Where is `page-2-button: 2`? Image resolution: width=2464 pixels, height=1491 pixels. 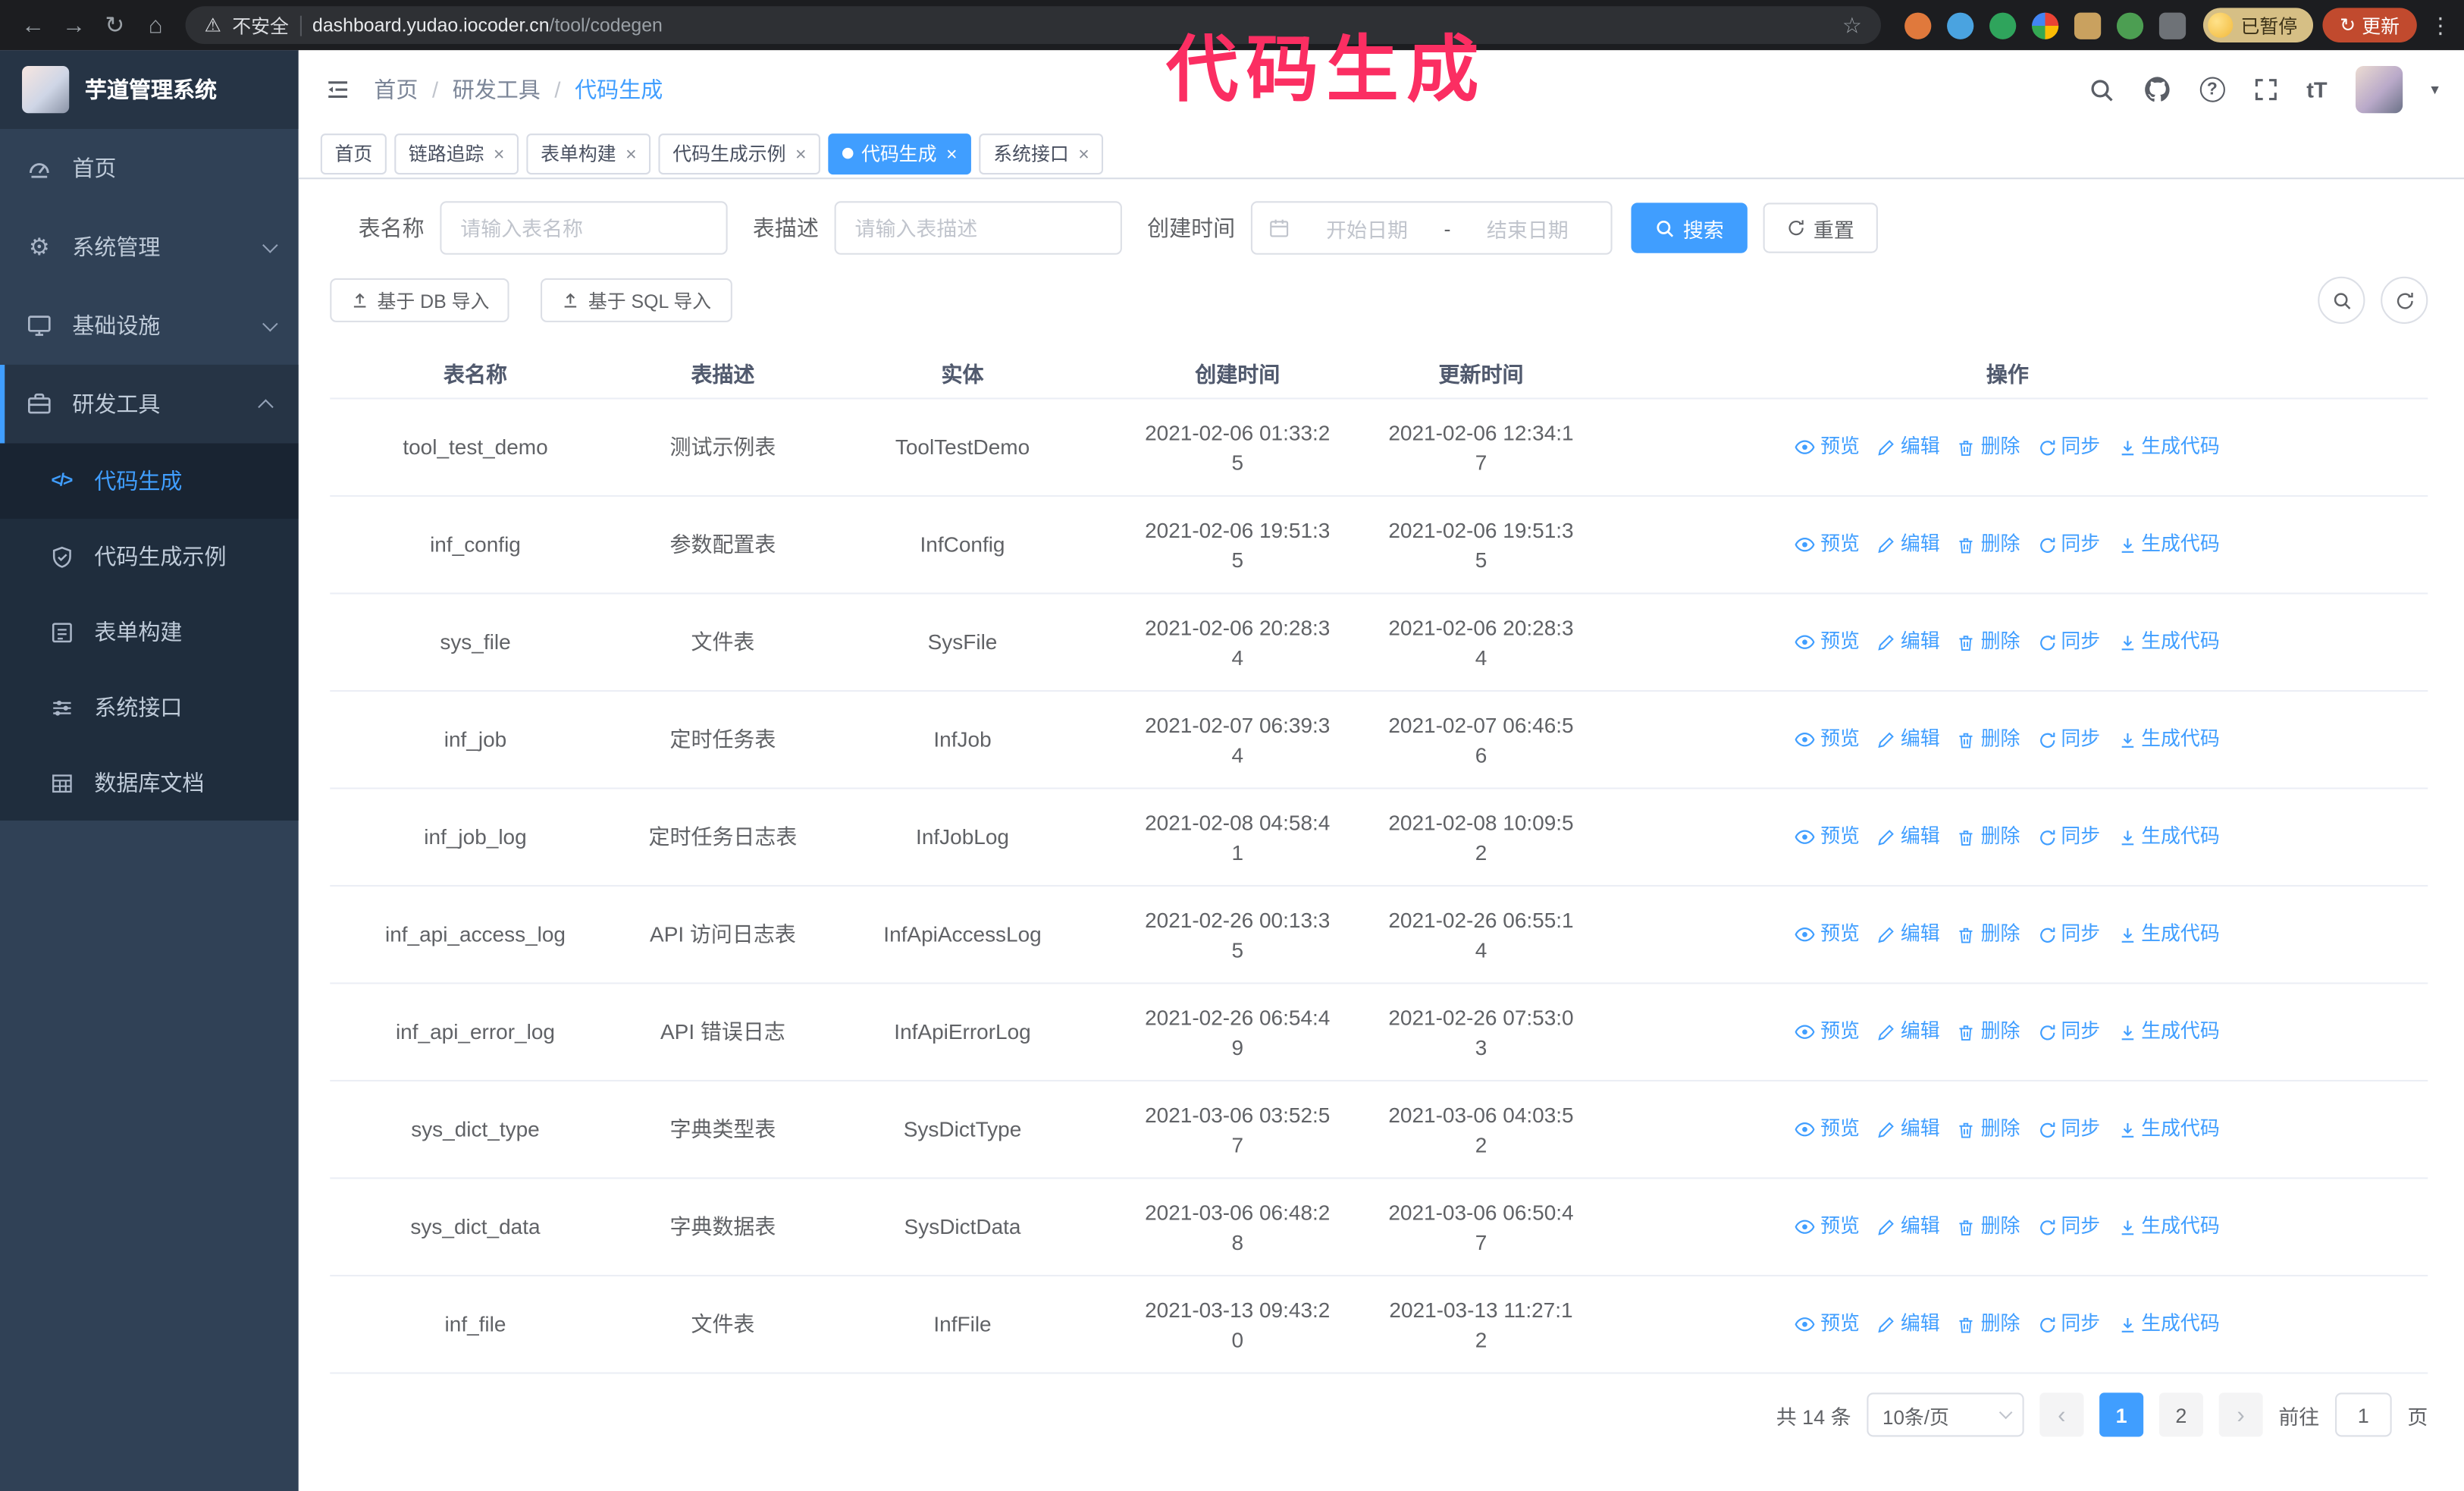 page-2-button: 2 is located at coordinates (2180, 1414).